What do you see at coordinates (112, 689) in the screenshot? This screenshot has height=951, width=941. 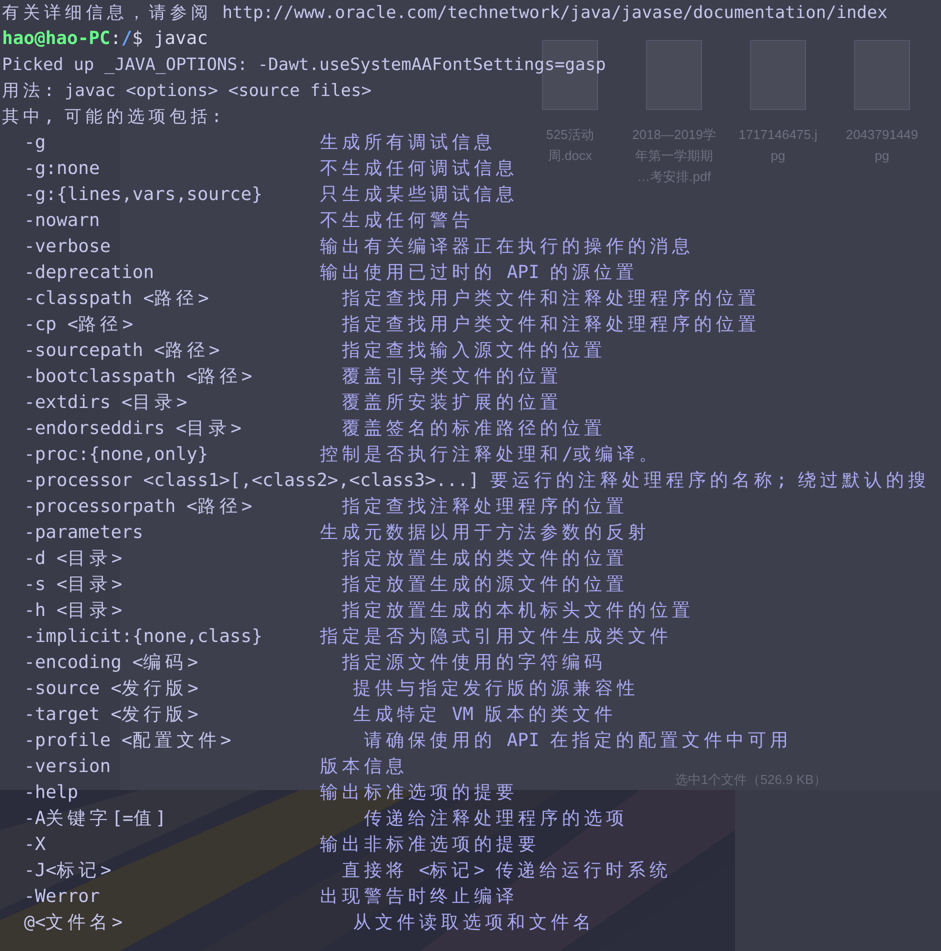 I see `option-name: -source <发行版>` at bounding box center [112, 689].